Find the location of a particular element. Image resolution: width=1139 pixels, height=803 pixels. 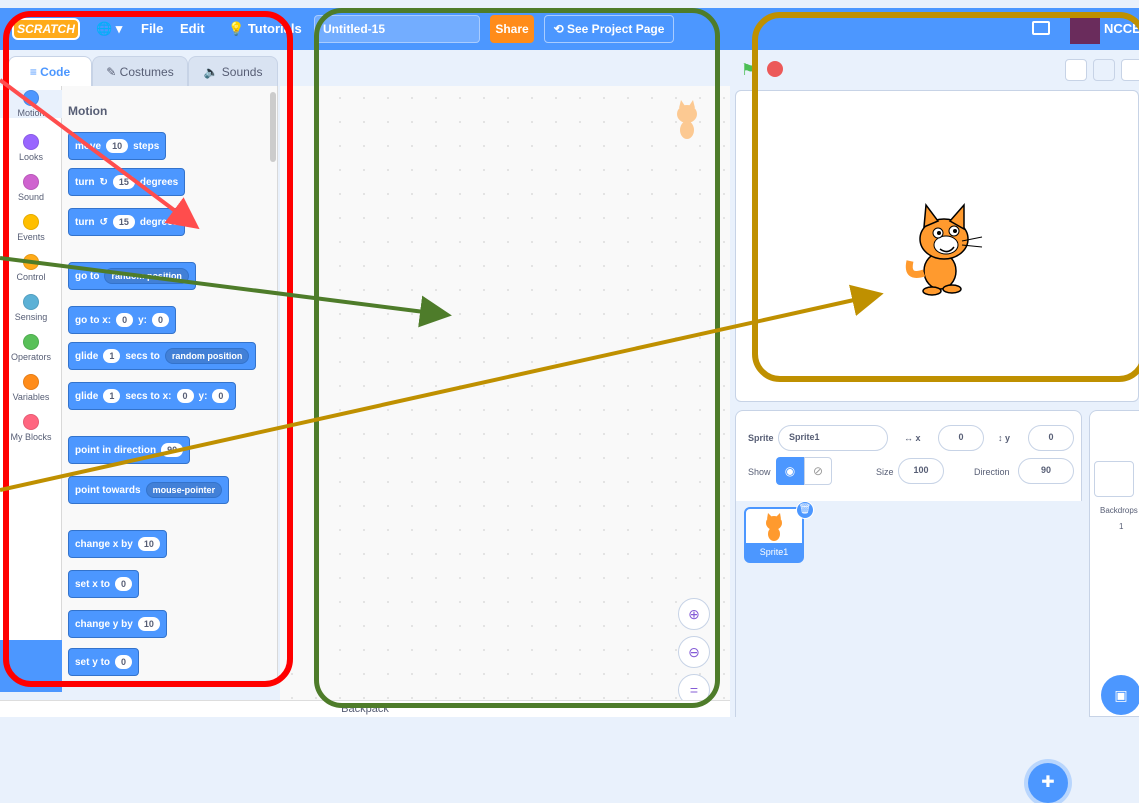

block-point-towards: point towards mouse-pointer is located at coordinates (149, 490).